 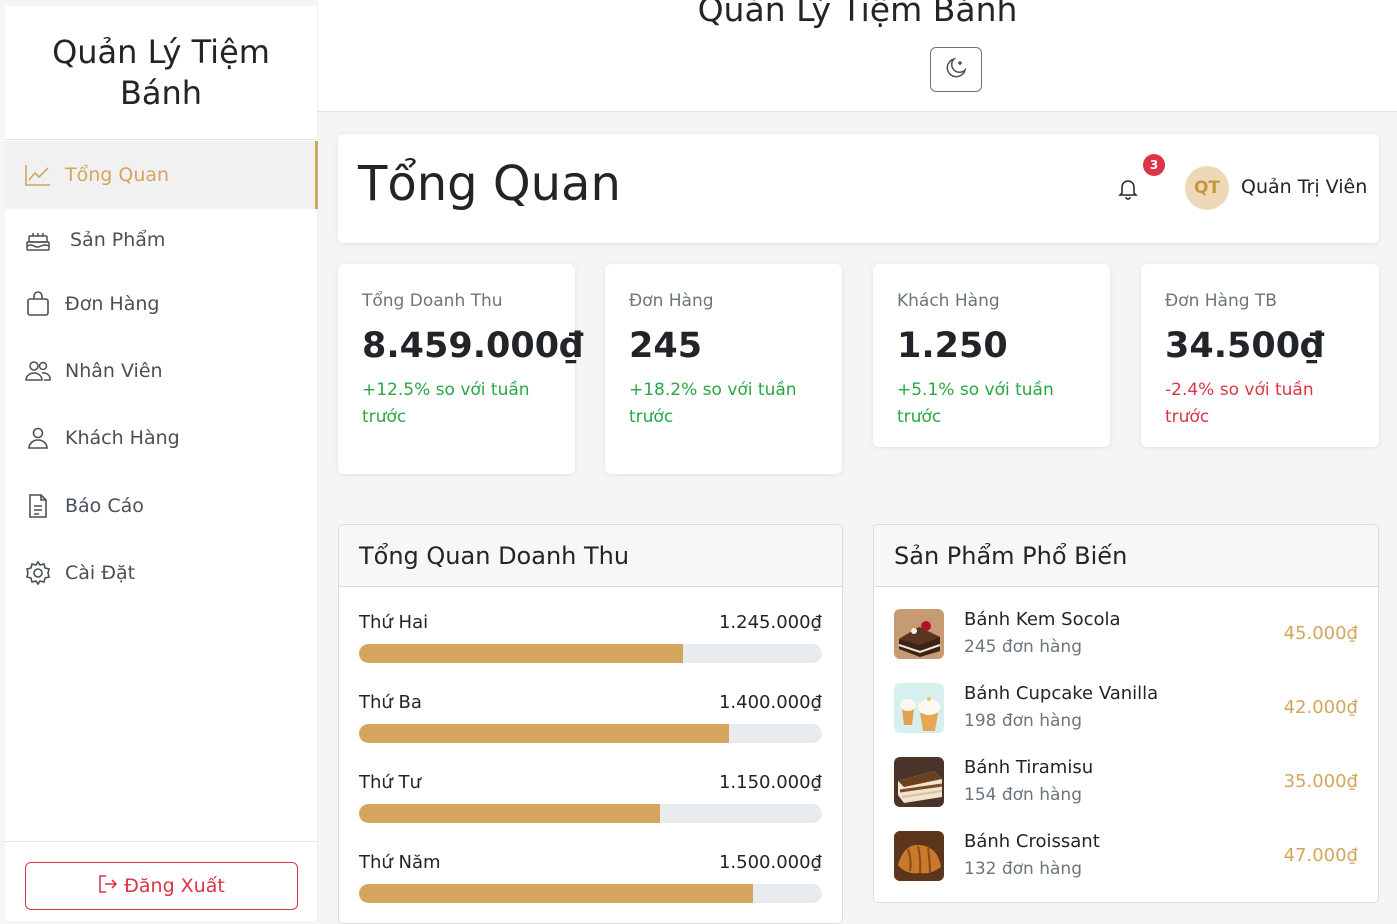 I want to click on revenue-amount: 1.150.000₫, so click(x=770, y=782).